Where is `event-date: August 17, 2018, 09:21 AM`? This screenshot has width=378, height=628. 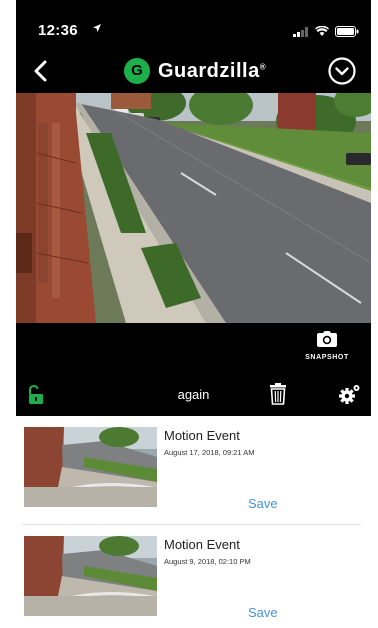
event-date: August 17, 2018, 09:21 AM is located at coordinates (209, 452).